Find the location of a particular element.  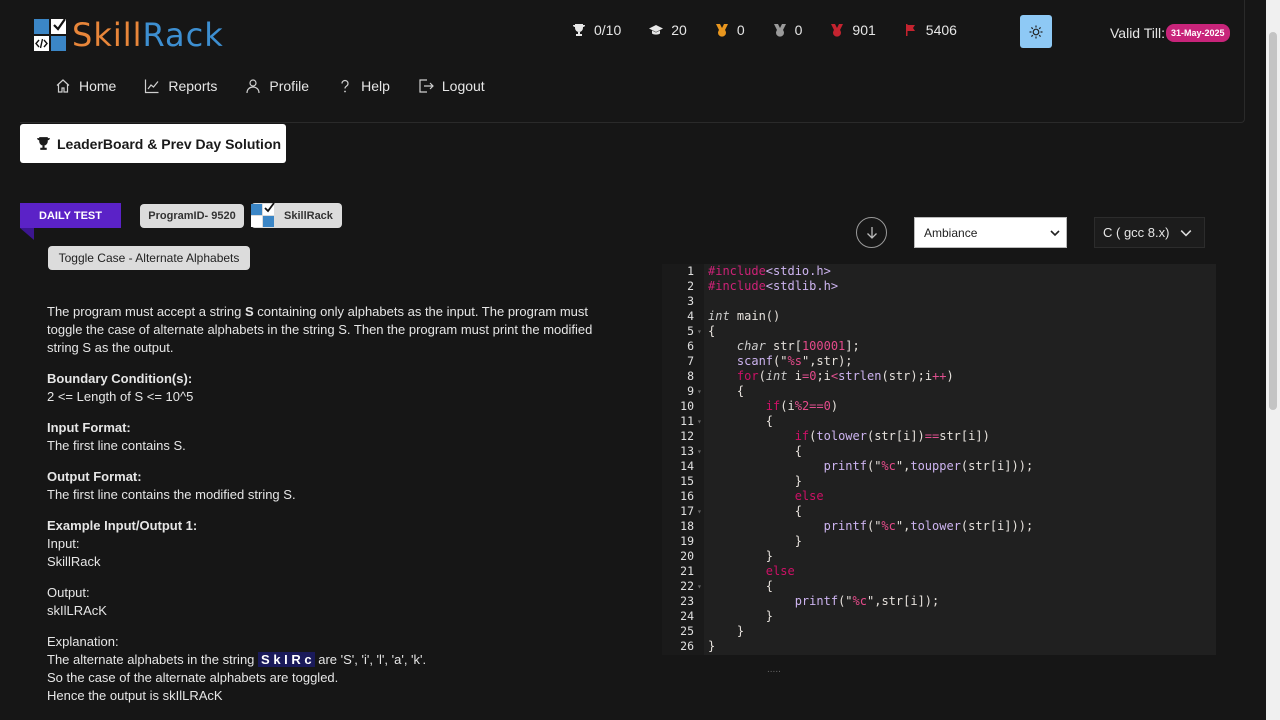

code-line: 23 printf("%c",str[i]); is located at coordinates (810, 601).